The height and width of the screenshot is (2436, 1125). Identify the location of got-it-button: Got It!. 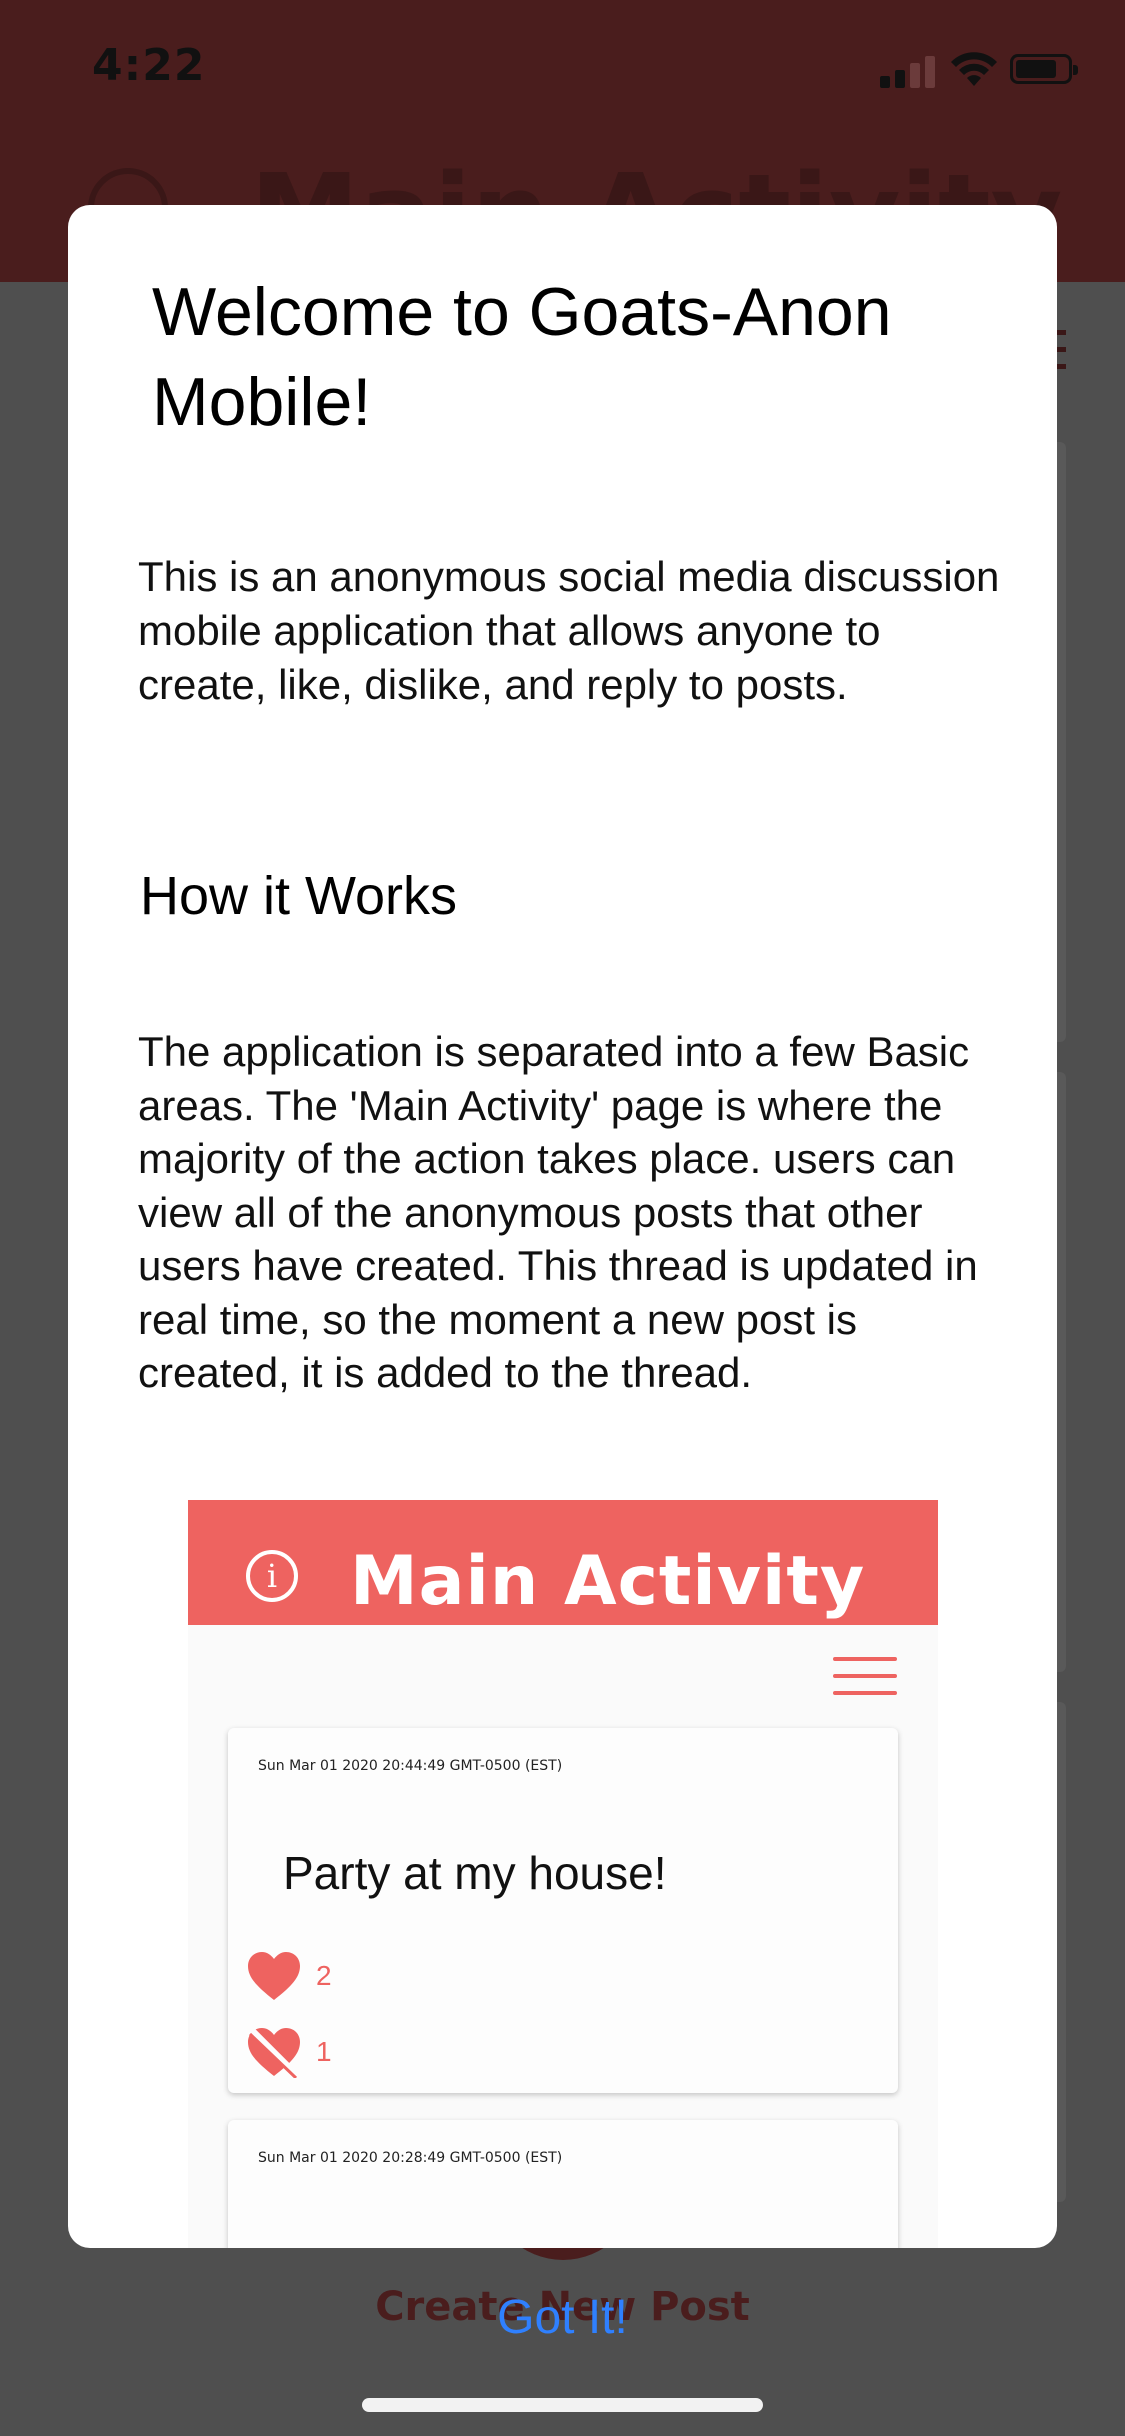
(562, 2317).